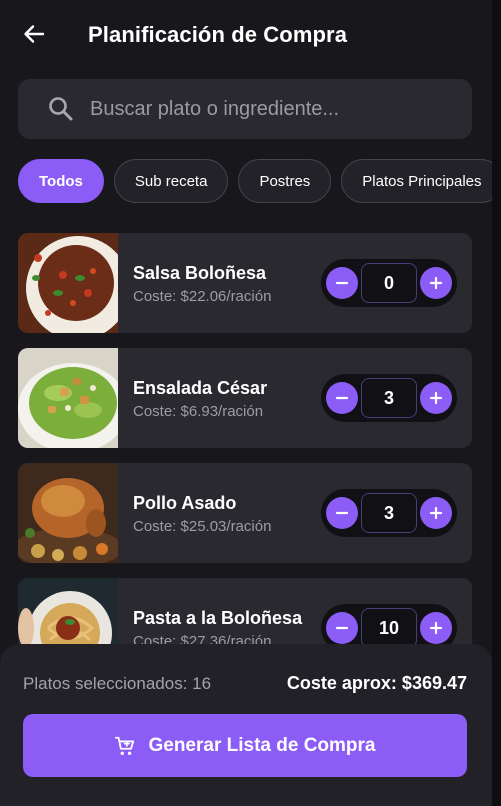 This screenshot has width=501, height=806. I want to click on approx-cost: Coste aprox: $369.47, so click(376, 683).